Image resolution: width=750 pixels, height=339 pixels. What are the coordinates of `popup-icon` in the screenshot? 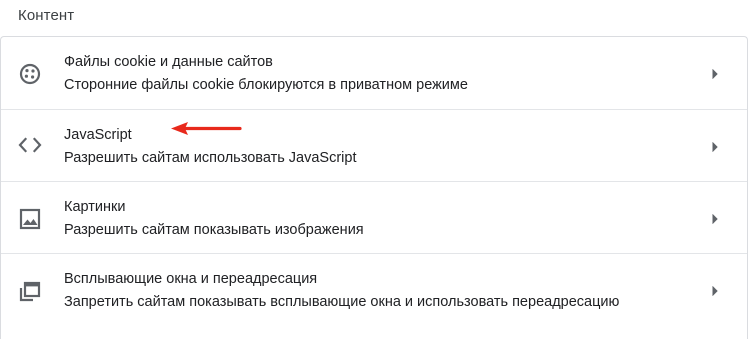 It's located at (30, 291).